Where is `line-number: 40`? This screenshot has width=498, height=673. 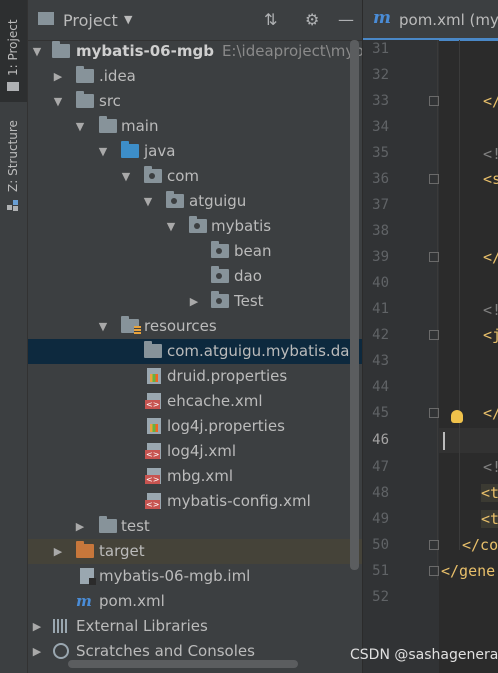
line-number: 40 is located at coordinates (380, 283).